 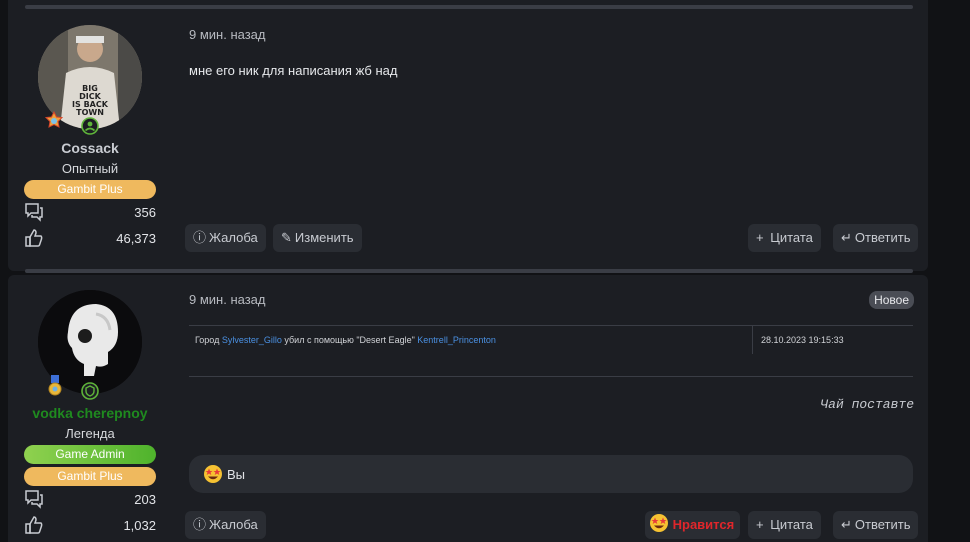 What do you see at coordinates (90, 148) in the screenshot?
I see `username: Cossack` at bounding box center [90, 148].